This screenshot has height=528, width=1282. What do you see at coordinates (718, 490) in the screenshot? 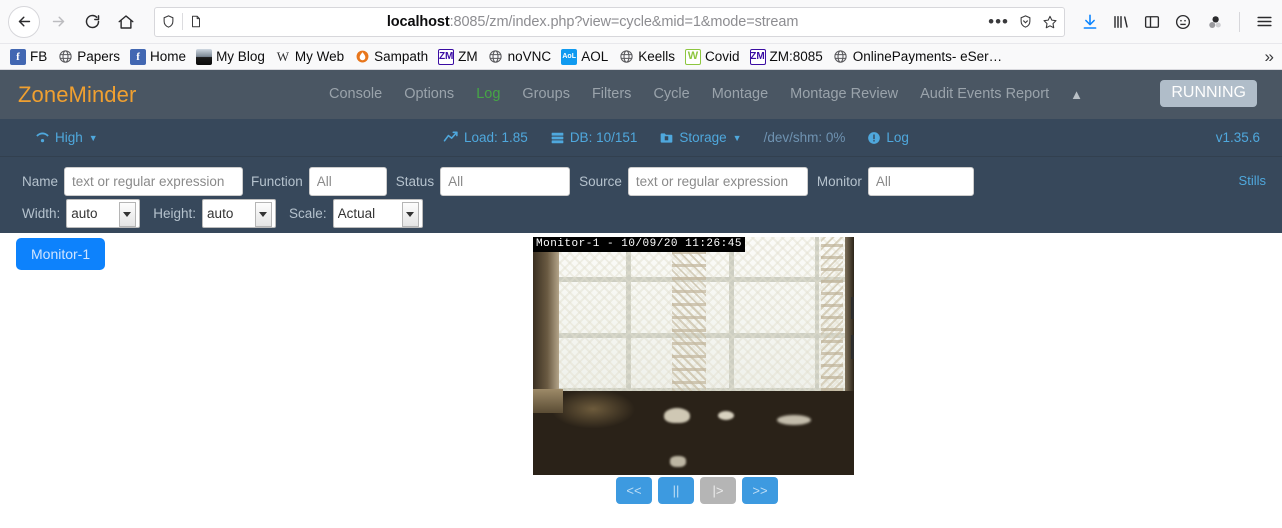
I see `play-button: |>` at bounding box center [718, 490].